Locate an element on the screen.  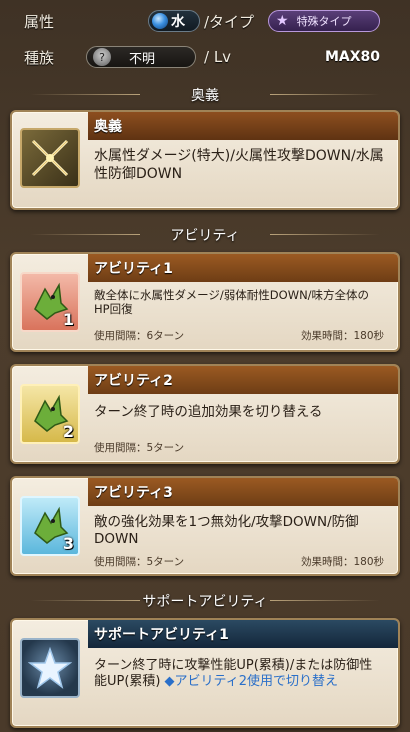
unknown-race-icon: ? is located at coordinates (102, 57).